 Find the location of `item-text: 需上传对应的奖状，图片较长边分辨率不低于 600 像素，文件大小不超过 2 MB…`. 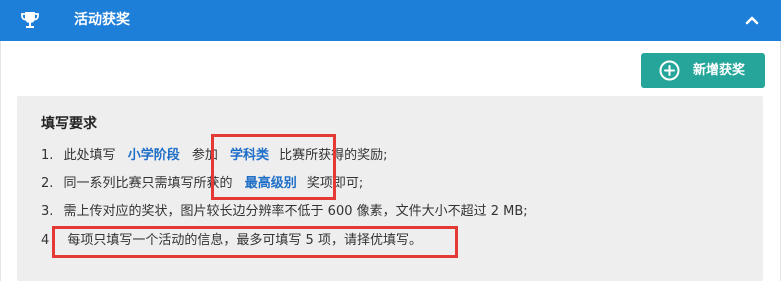

item-text: 需上传对应的奖状，图片较长边分辨率不低于 600 像素，文件大小不超过 2 MB… is located at coordinates (295, 211).